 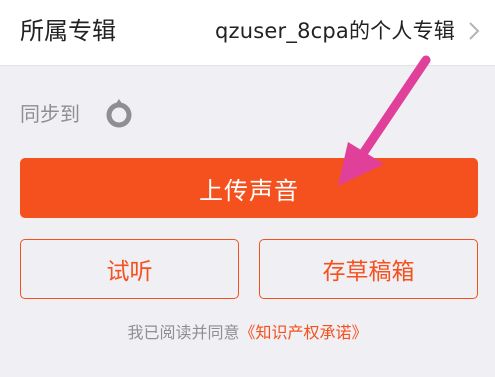 What do you see at coordinates (368, 269) in the screenshot?
I see `save-draft-button: 存草稿箱` at bounding box center [368, 269].